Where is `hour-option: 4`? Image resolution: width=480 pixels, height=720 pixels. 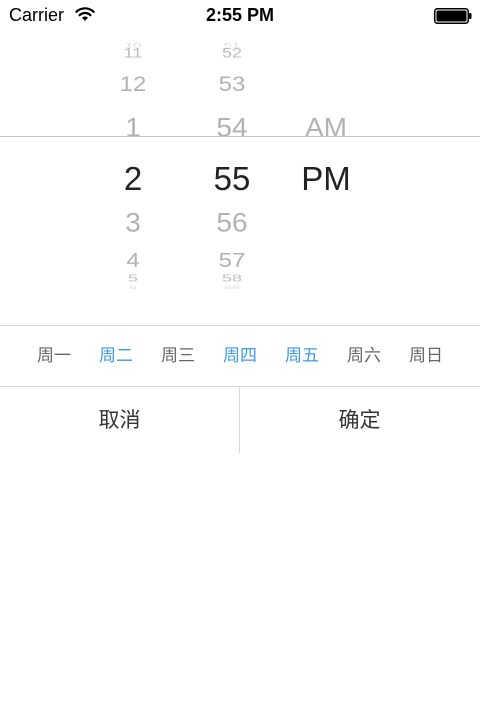
hour-option: 4 is located at coordinates (133, 261).